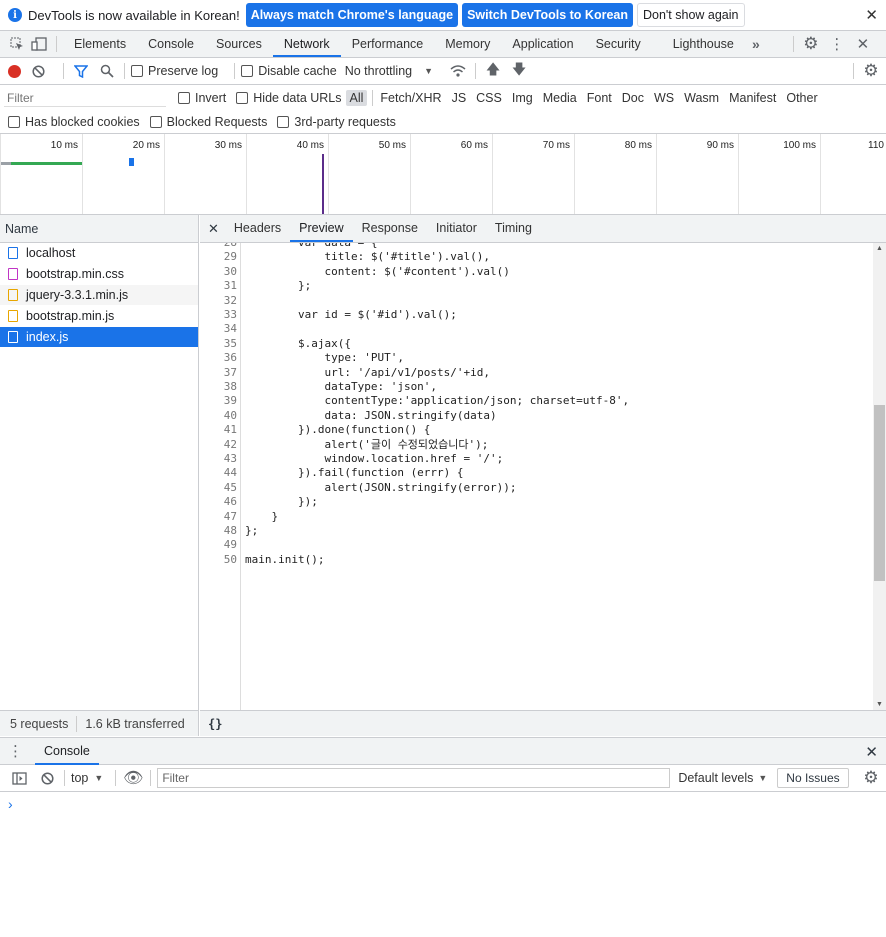 The image size is (886, 937). Describe the element at coordinates (456, 228) in the screenshot. I see `tab-initiator: Initiator` at that location.